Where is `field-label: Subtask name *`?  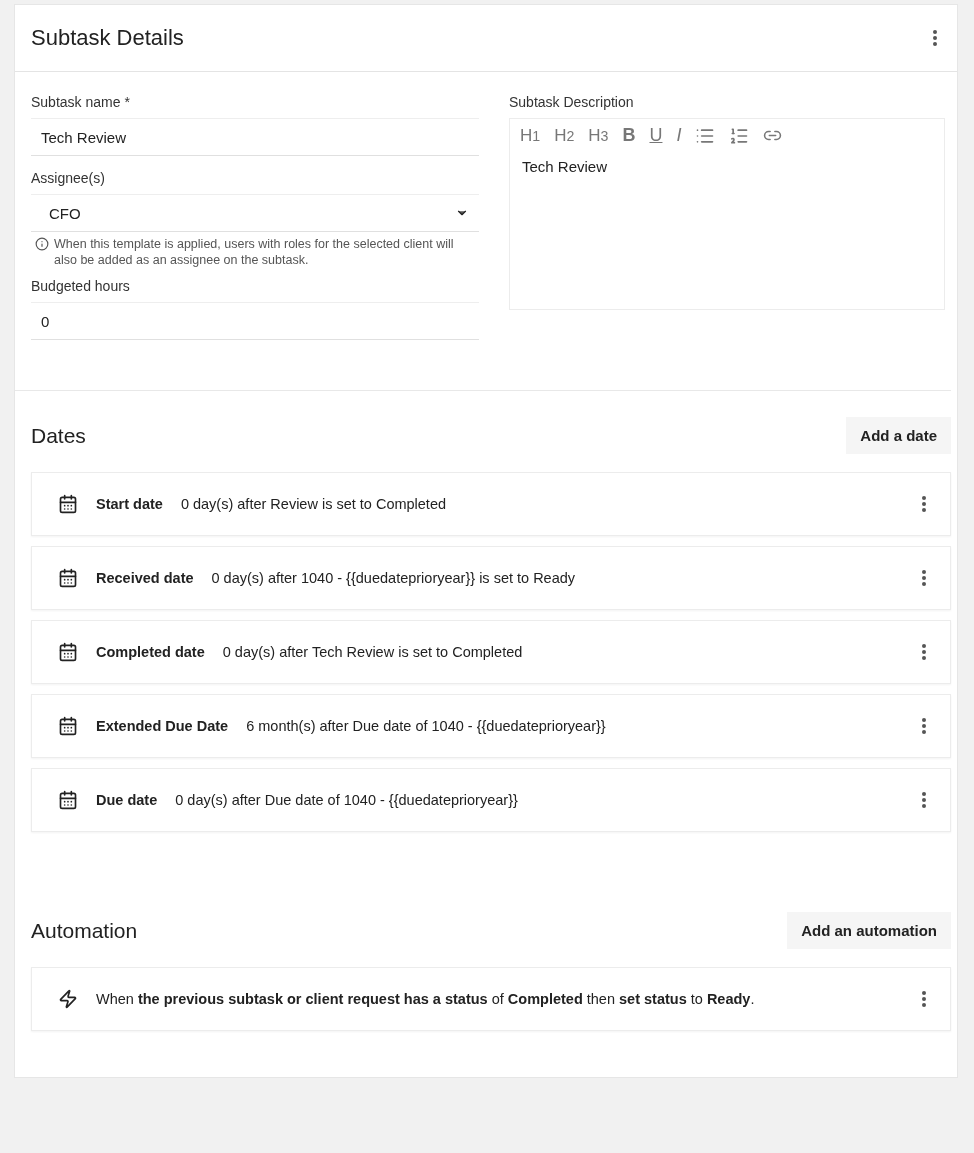
field-label: Subtask name * is located at coordinates (81, 102).